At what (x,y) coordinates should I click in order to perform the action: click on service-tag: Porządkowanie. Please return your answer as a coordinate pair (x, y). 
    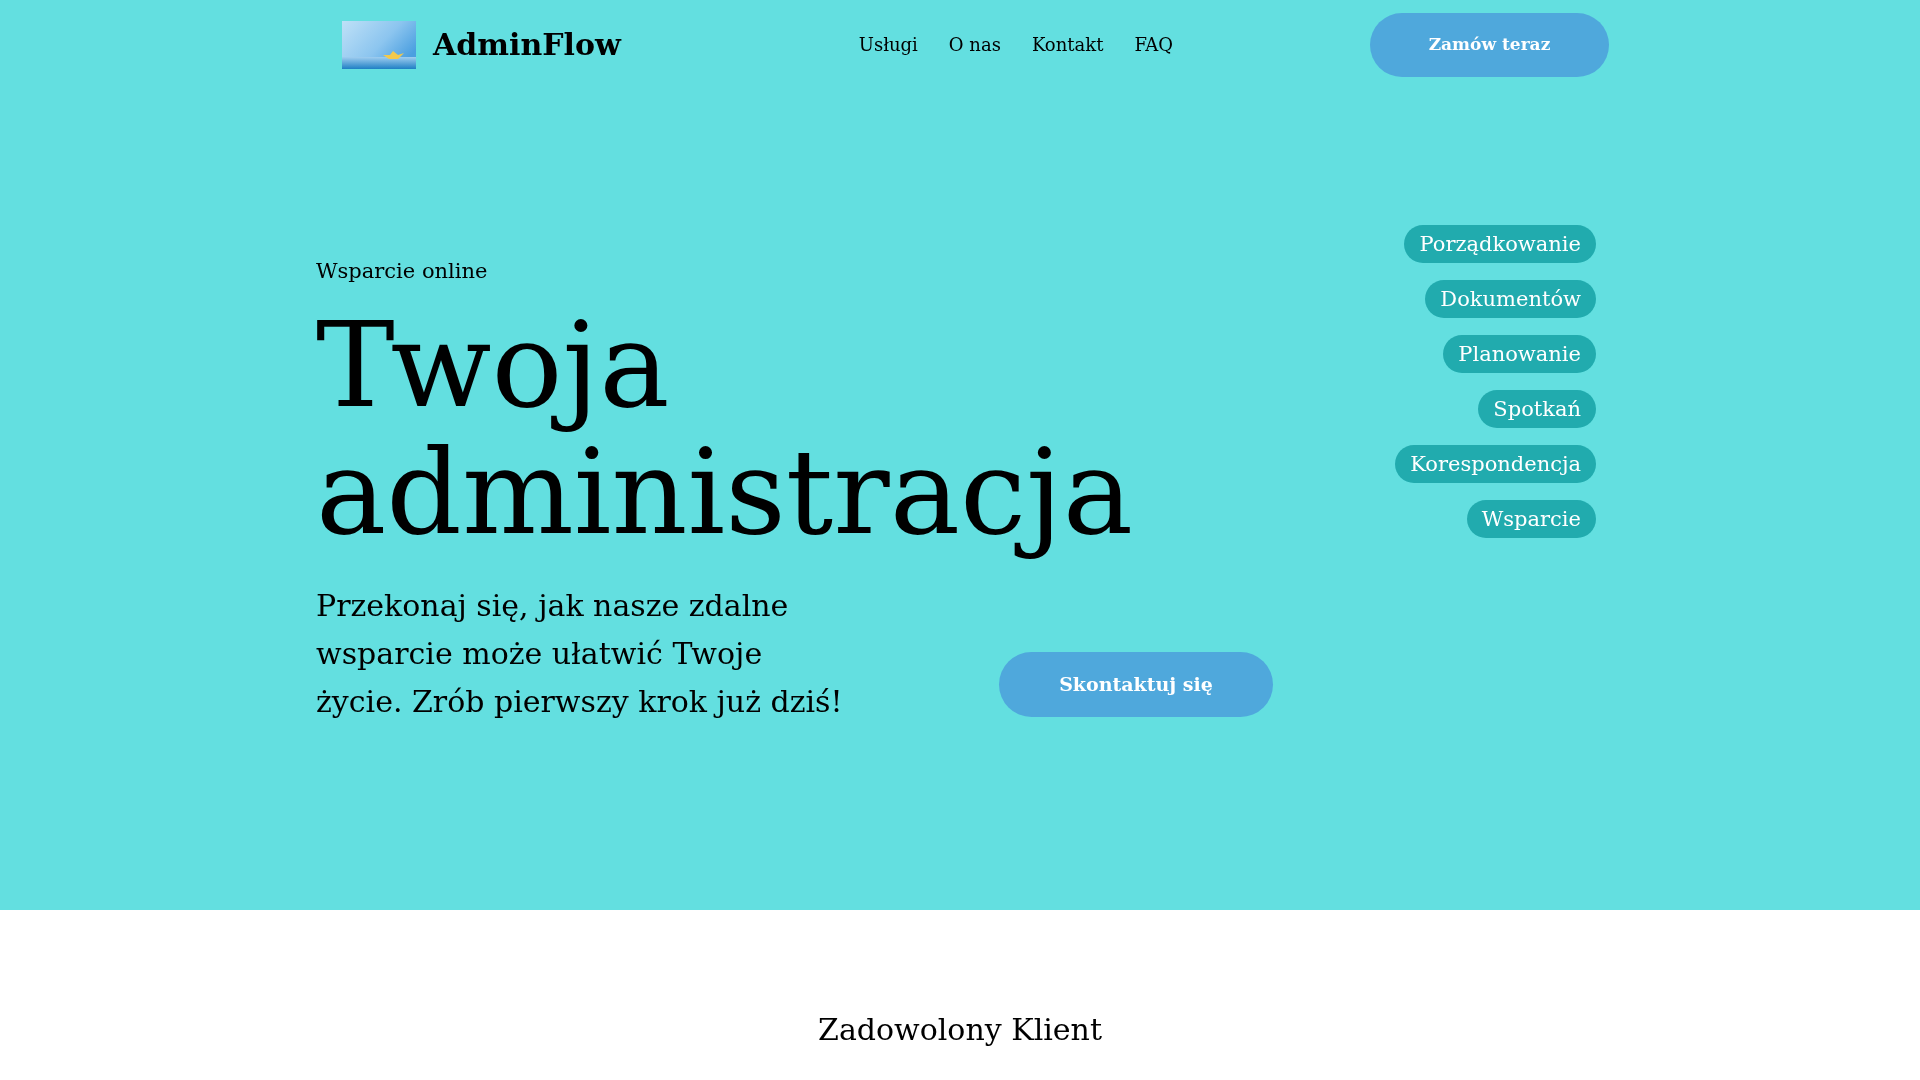
    Looking at the image, I should click on (1500, 244).